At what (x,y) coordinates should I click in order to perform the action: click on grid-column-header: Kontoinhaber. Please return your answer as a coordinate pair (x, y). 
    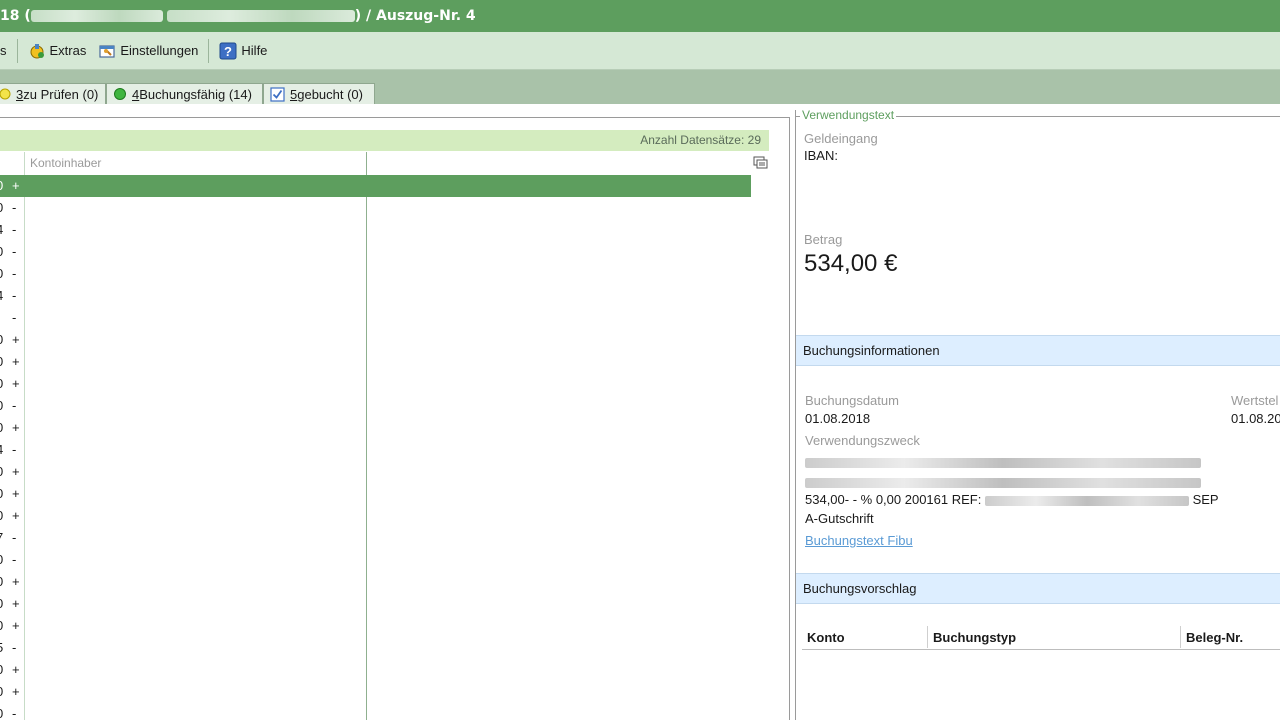
    Looking at the image, I should click on (385, 163).